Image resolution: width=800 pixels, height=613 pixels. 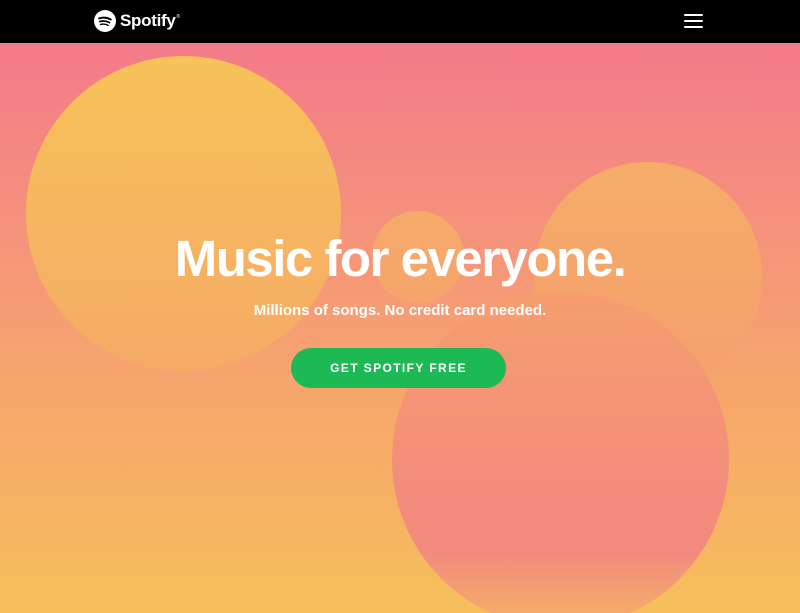 I want to click on get-spotify-free-button: GET SPOTIFY FREE, so click(x=398, y=368).